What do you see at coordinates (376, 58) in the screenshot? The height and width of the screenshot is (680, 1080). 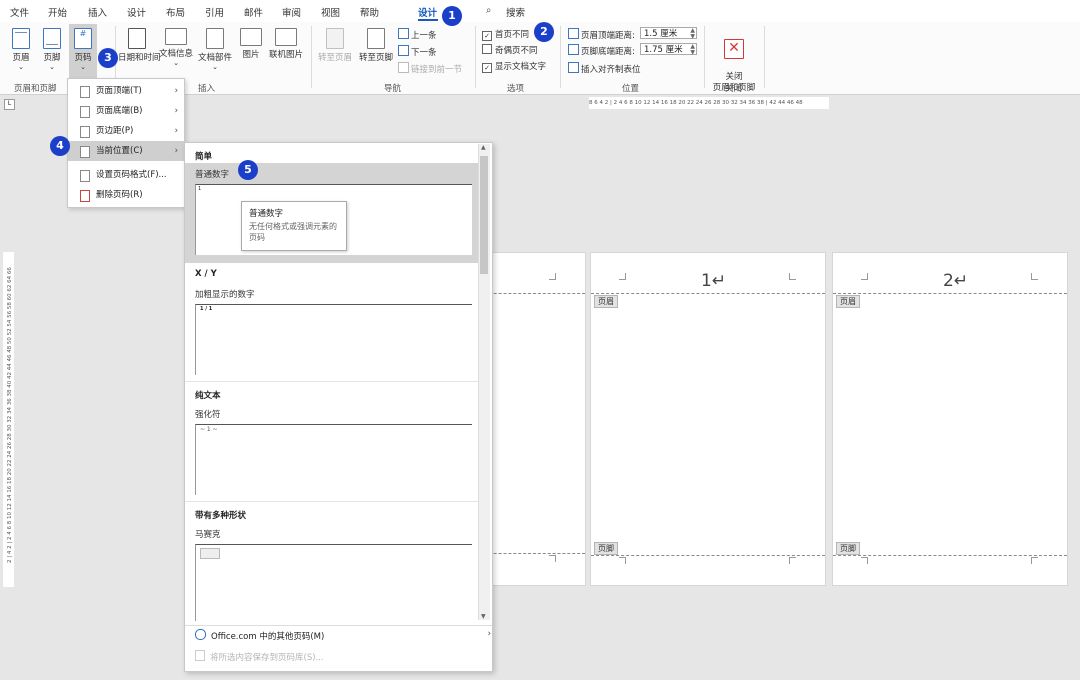 I see `go-to-footer-label: 转至页脚` at bounding box center [376, 58].